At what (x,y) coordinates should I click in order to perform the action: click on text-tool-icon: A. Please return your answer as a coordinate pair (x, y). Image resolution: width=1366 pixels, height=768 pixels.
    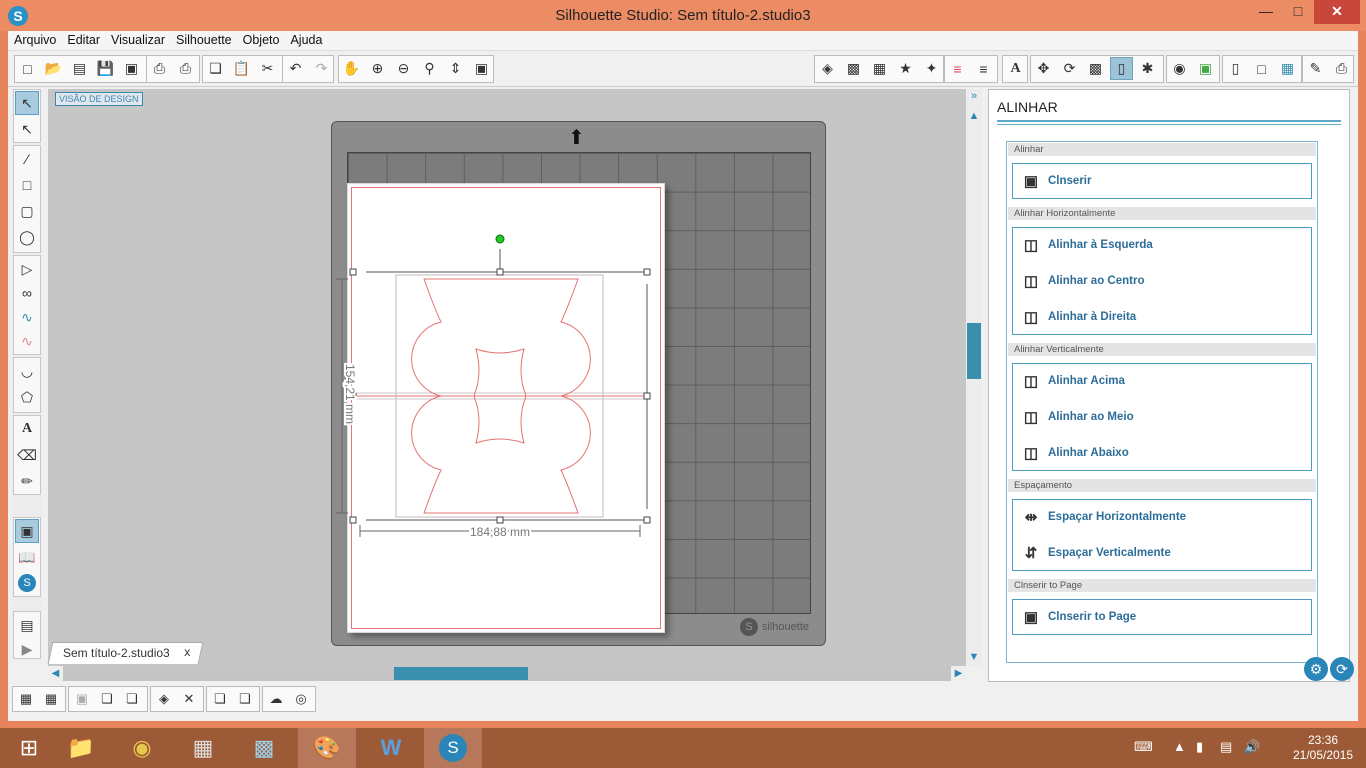
    Looking at the image, I should click on (27, 429).